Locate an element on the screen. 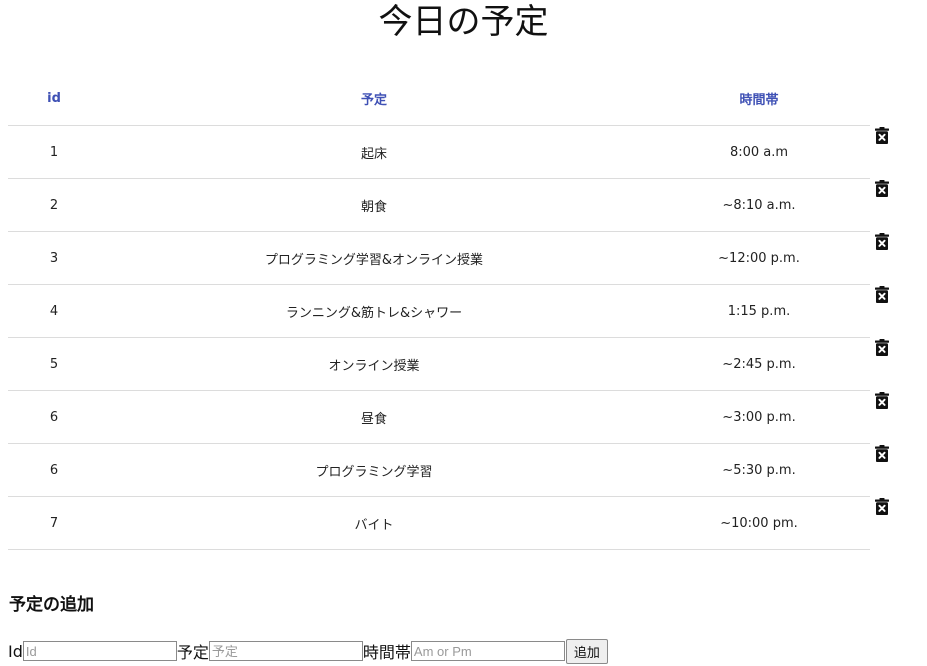 The image size is (927, 666). row-id-cell: 4 is located at coordinates (54, 311).